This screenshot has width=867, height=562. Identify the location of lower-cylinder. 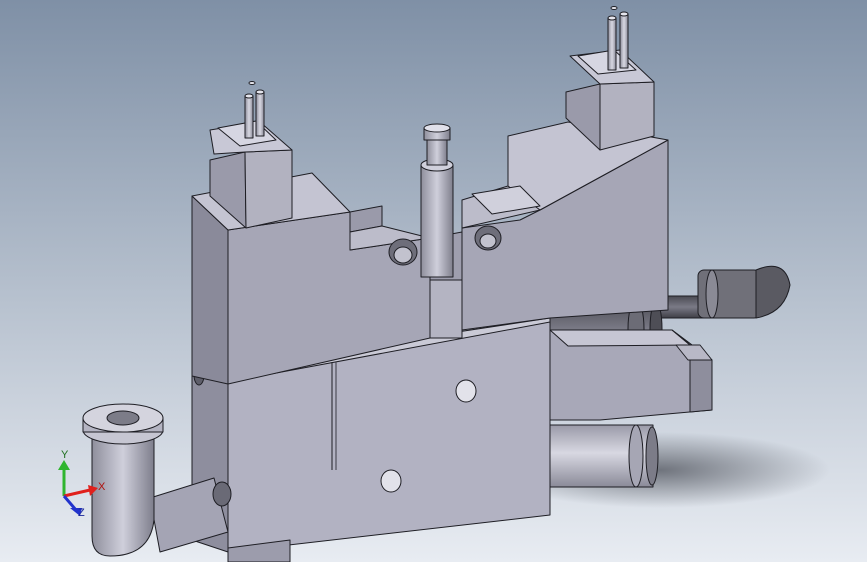
(603, 456).